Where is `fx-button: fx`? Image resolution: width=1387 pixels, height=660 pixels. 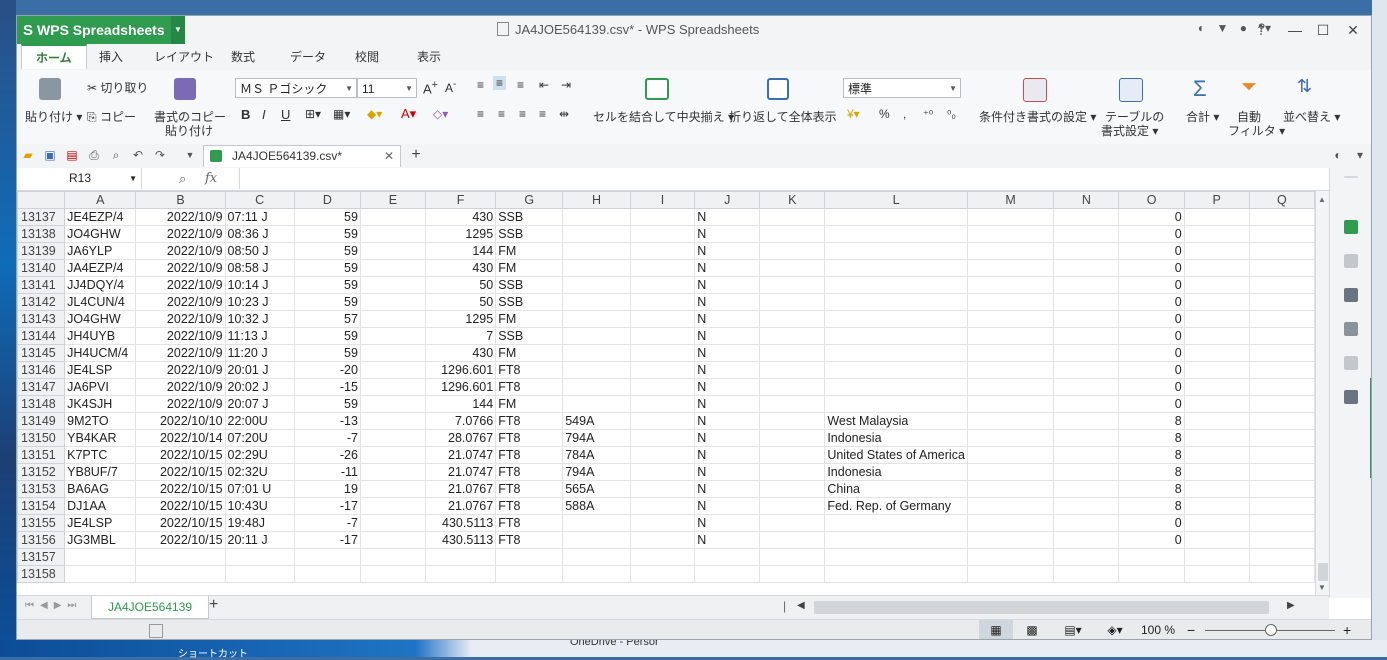
fx-button: fx is located at coordinates (211, 178).